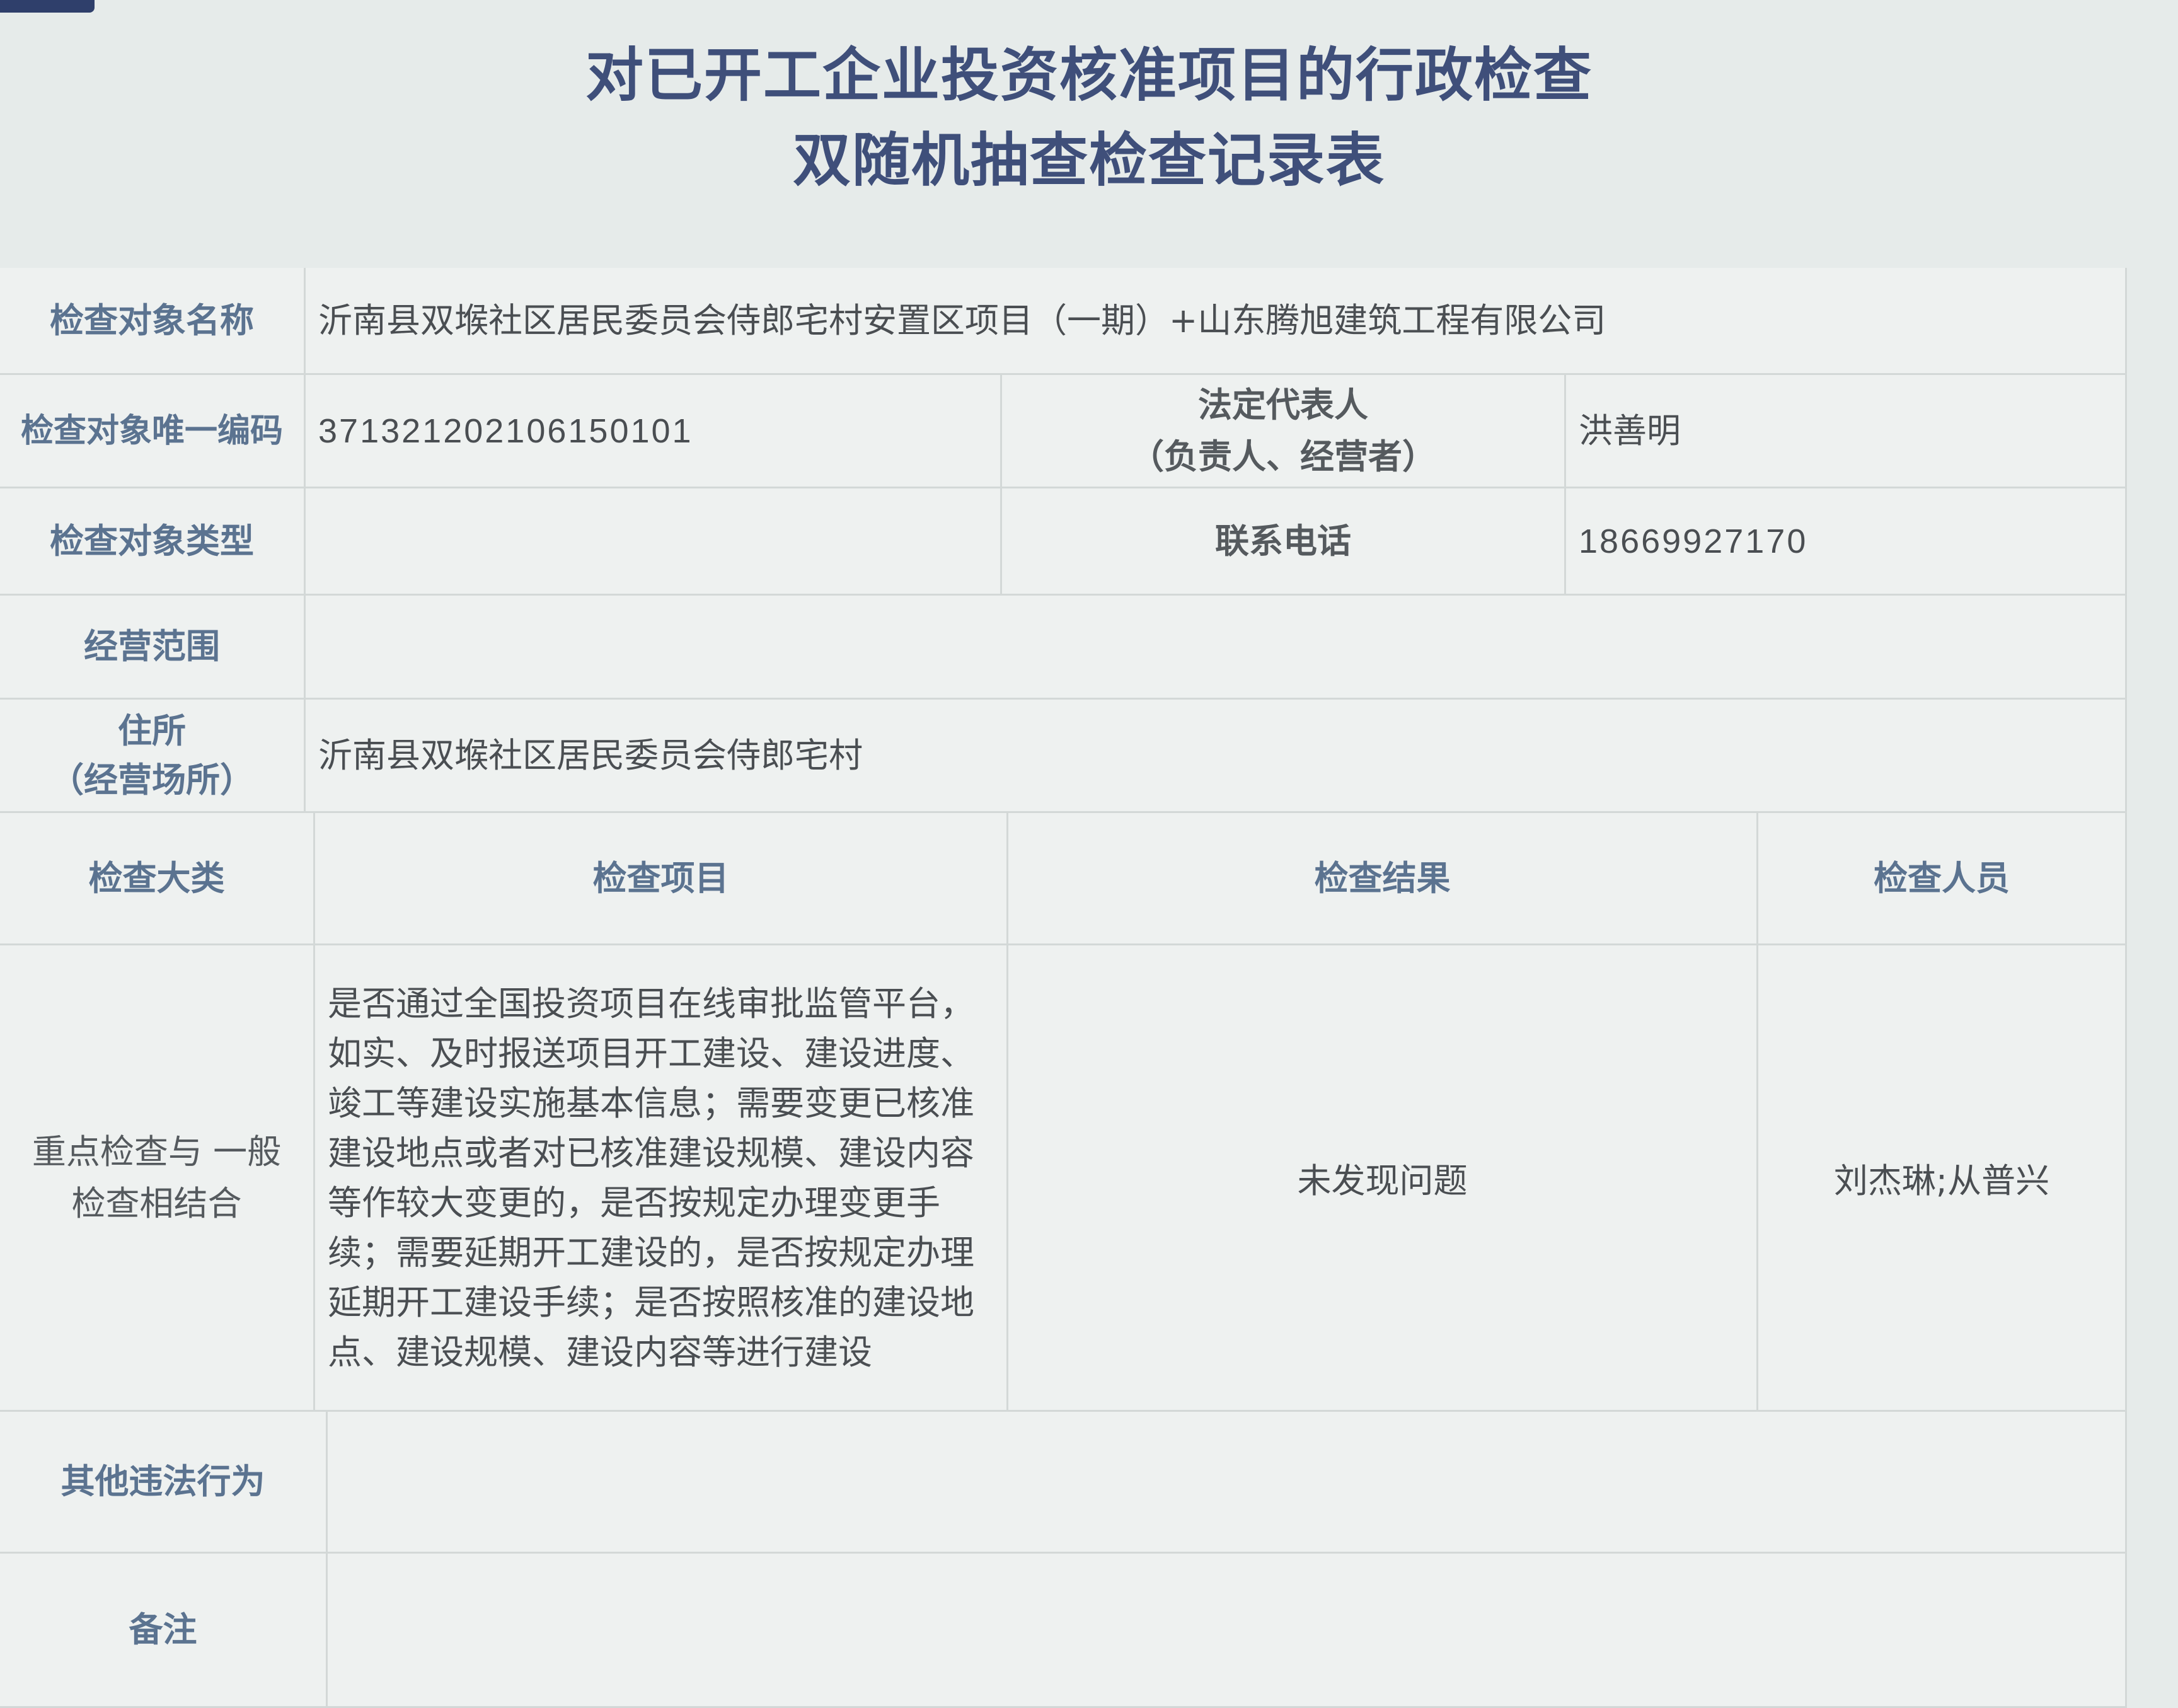 This screenshot has height=1708, width=2178. What do you see at coordinates (164, 1483) in the screenshot?
I see `other-violations-label: 其他违法行为` at bounding box center [164, 1483].